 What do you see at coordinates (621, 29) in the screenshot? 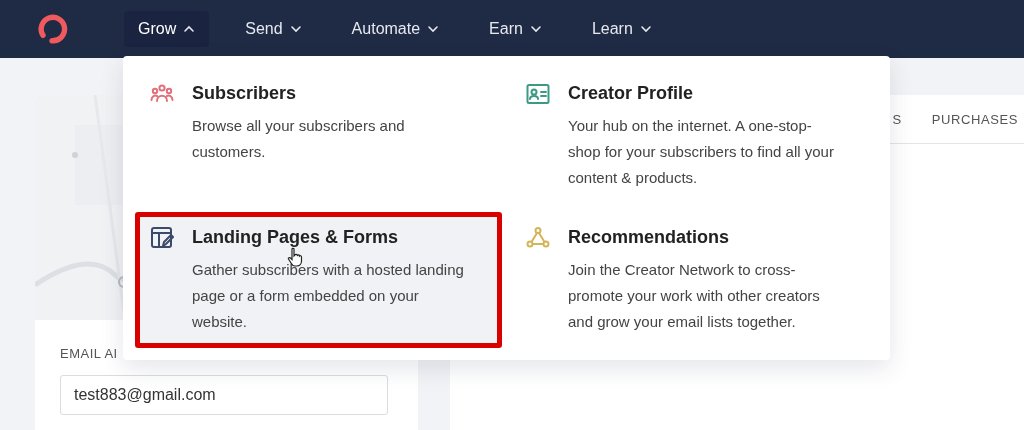
I see `nav-menu-item: Learn` at bounding box center [621, 29].